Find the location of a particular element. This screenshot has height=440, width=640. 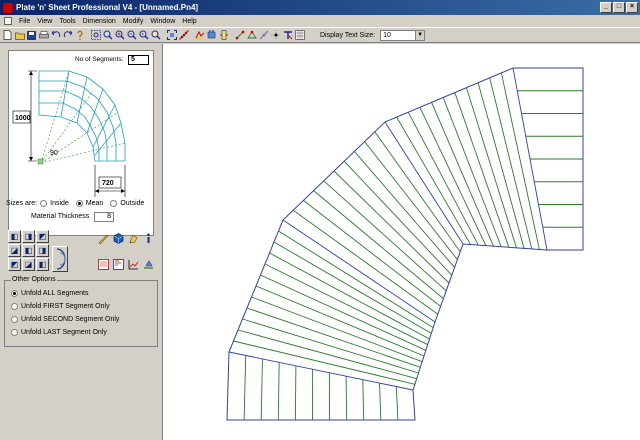

display-text-size-value: 10 is located at coordinates (387, 35).